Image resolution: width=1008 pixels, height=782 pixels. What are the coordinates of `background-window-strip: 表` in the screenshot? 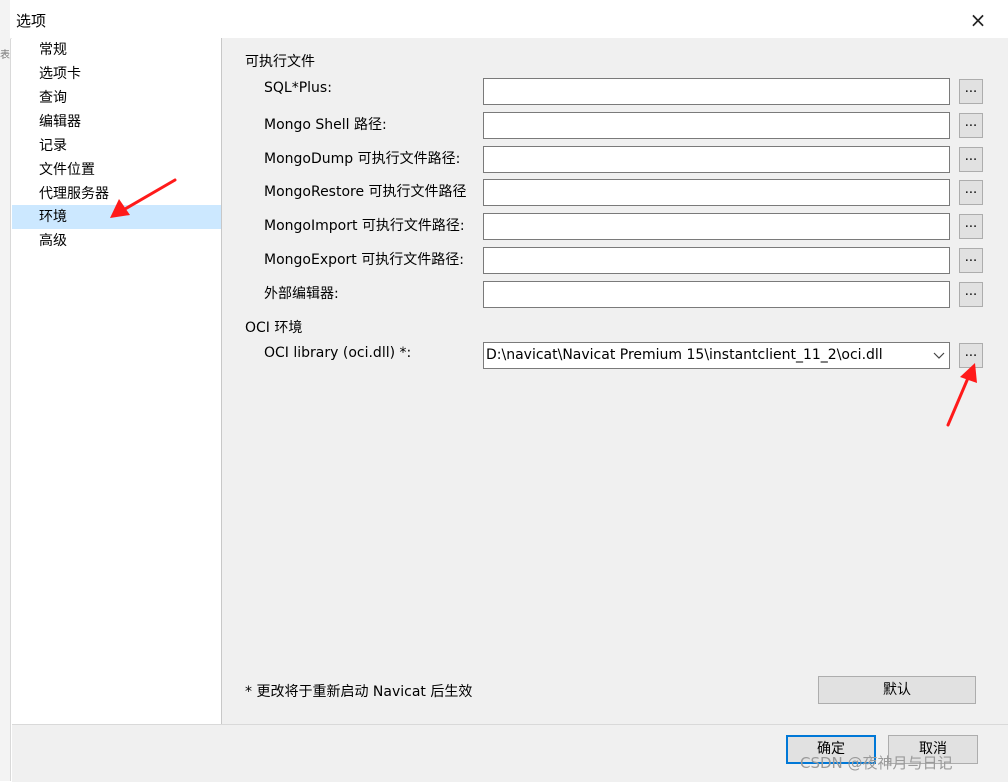 It's located at (5, 390).